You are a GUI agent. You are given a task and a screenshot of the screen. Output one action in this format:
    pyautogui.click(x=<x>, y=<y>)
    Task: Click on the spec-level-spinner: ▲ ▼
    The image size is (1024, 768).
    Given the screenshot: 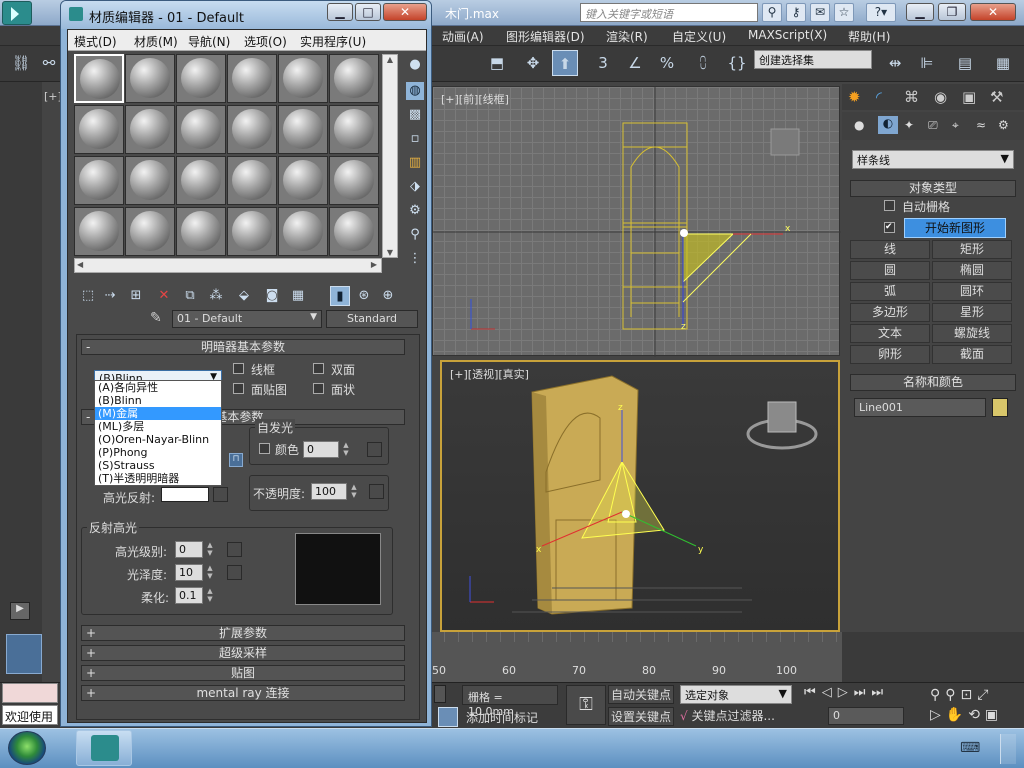 What is the action you would take?
    pyautogui.click(x=210, y=549)
    